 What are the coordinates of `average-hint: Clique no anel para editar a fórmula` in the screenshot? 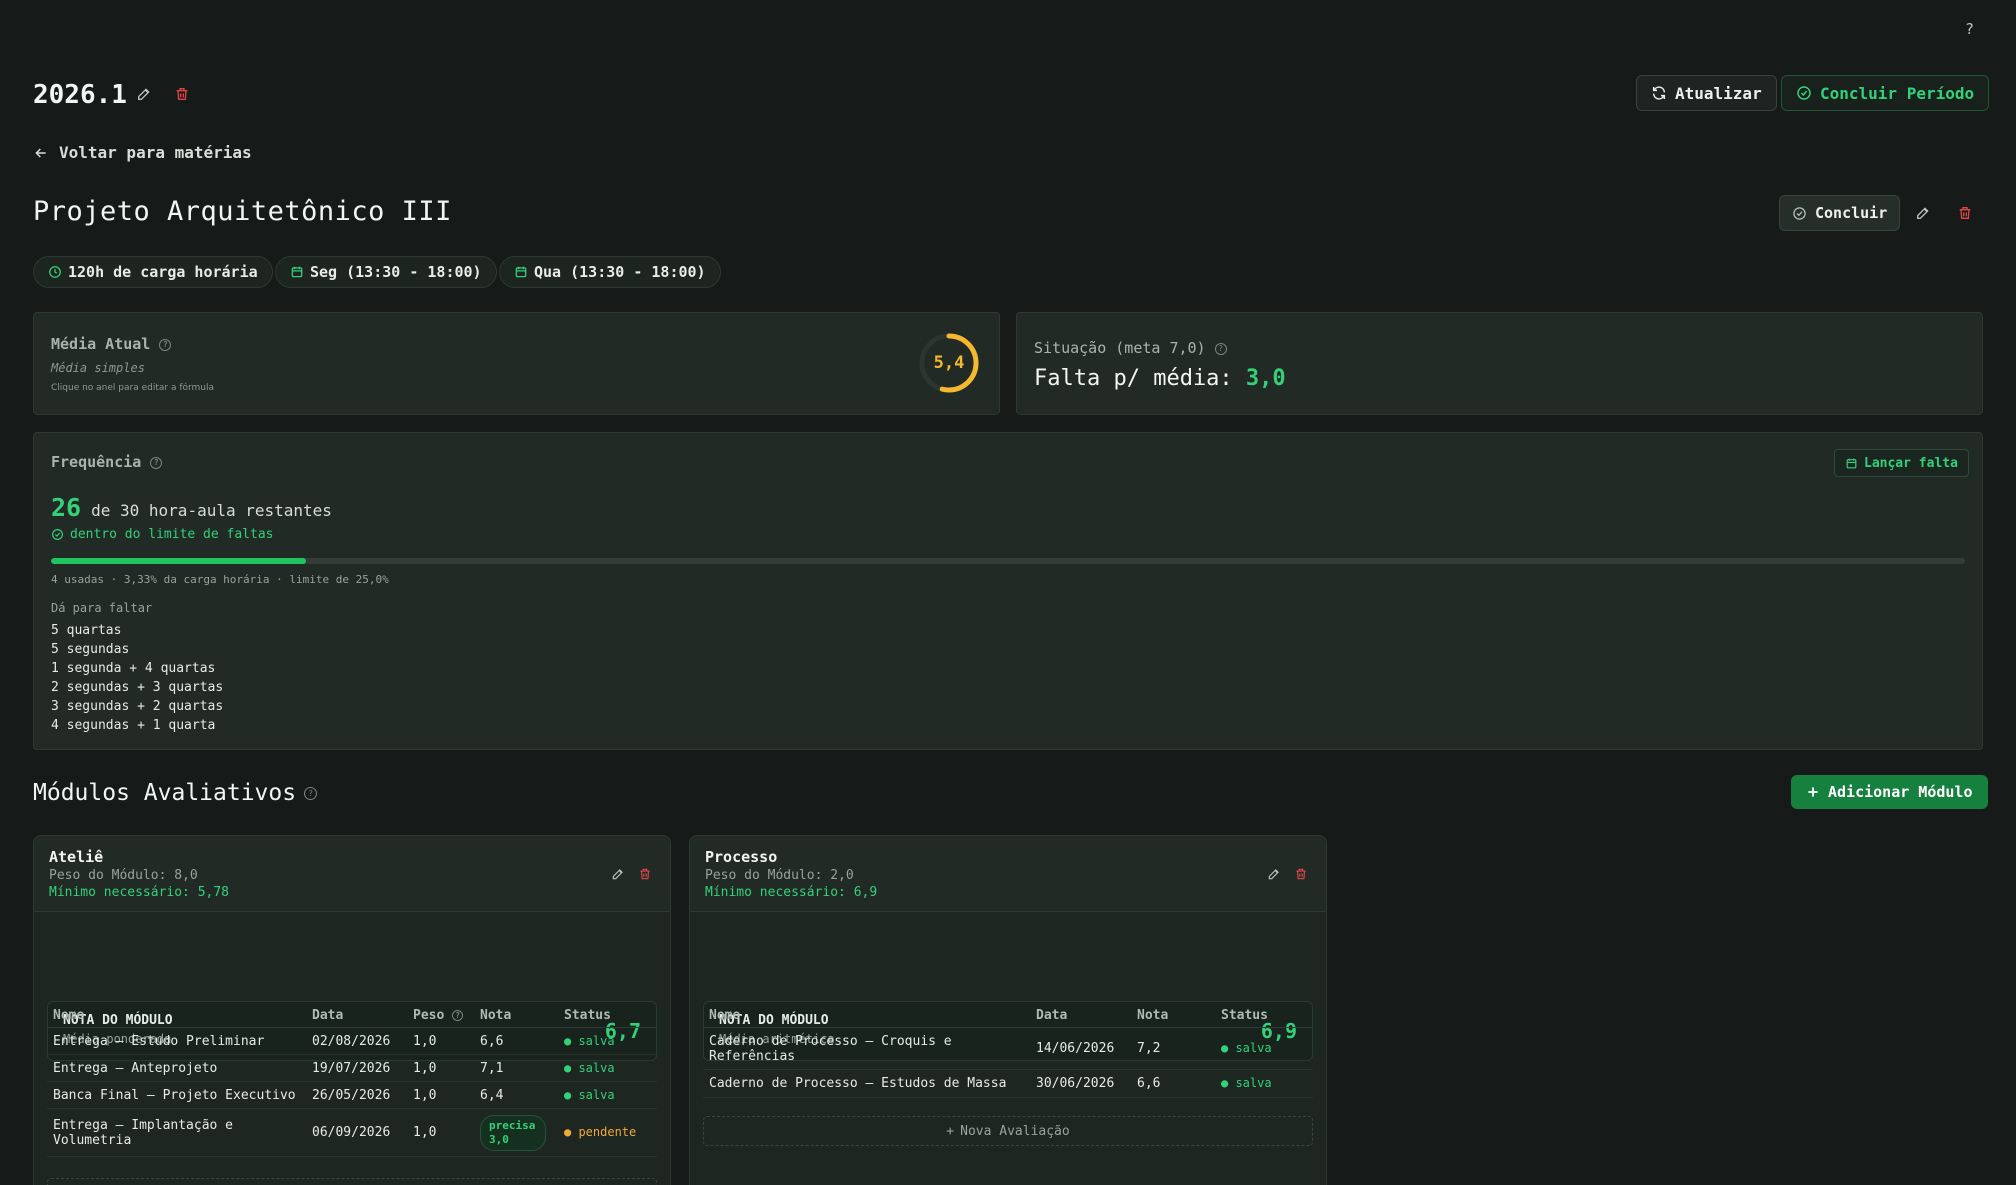 It's located at (133, 388).